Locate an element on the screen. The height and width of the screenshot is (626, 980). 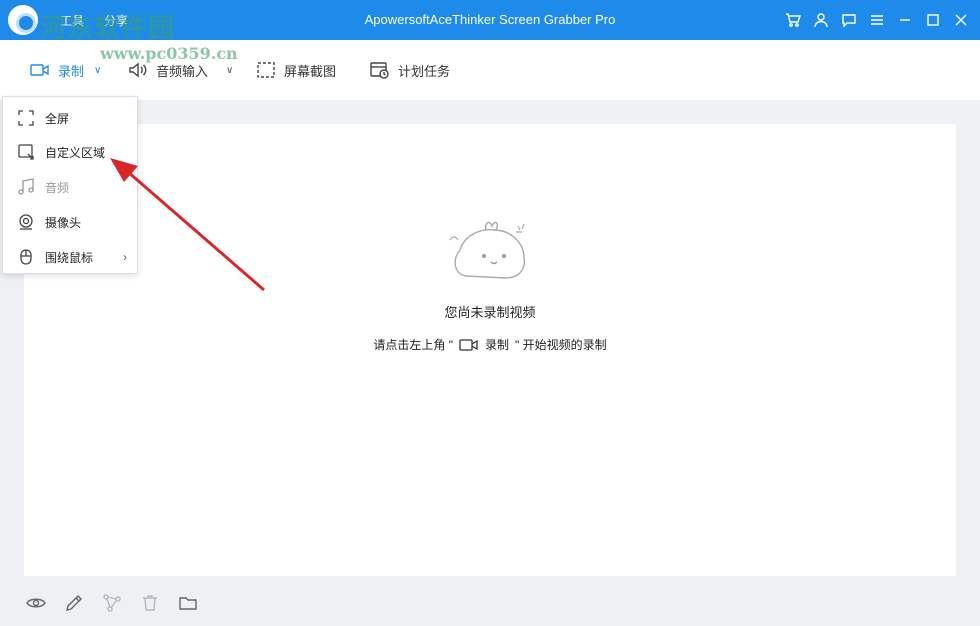
hint-record: 录制 is located at coordinates (496, 345).